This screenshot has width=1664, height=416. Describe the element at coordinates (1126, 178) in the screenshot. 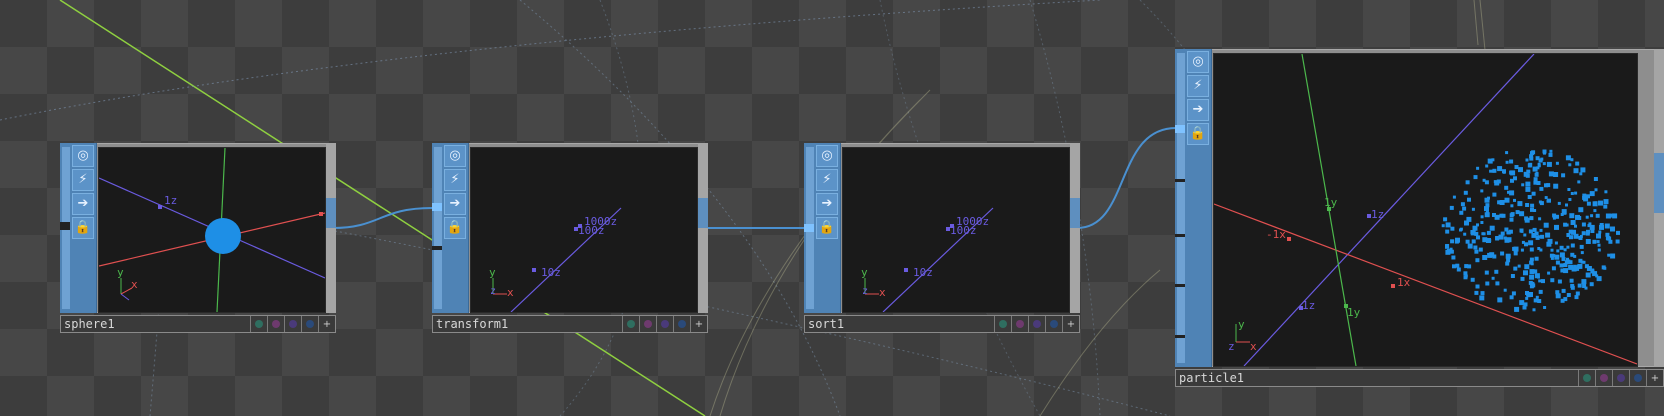

I see `wire-sort1-particle1` at that location.